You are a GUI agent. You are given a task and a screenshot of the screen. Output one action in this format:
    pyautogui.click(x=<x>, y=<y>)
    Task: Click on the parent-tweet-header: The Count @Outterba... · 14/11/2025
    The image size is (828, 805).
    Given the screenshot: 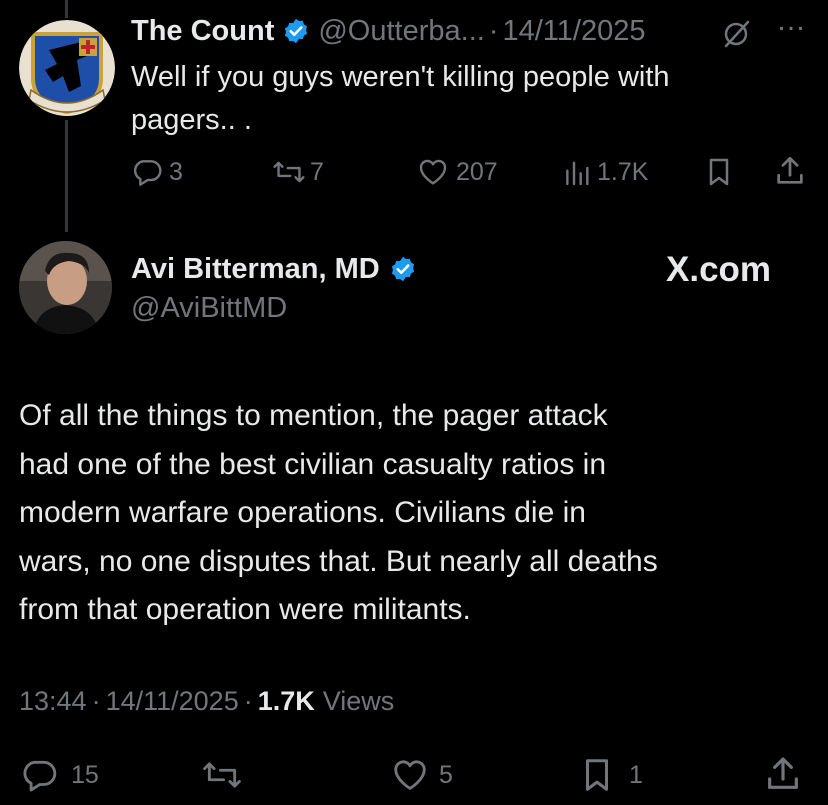 What is the action you would take?
    pyautogui.click(x=388, y=31)
    